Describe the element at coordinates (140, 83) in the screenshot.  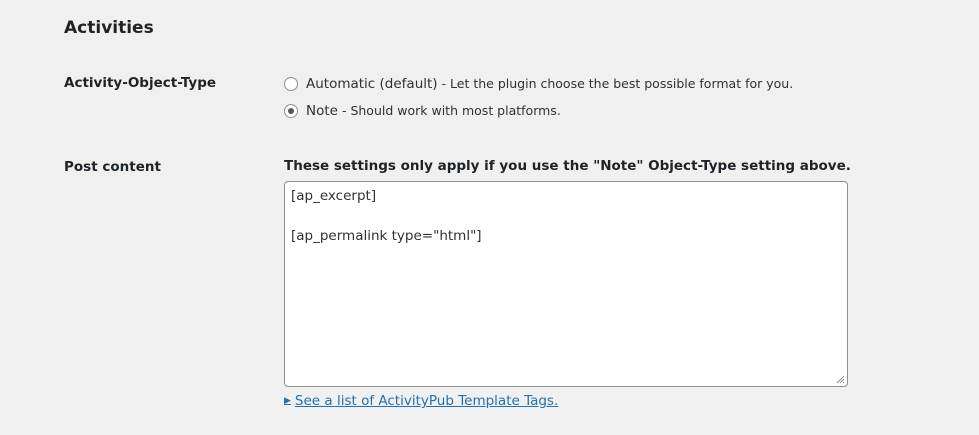
I see `object-type-label: Activity-Object-Type` at that location.